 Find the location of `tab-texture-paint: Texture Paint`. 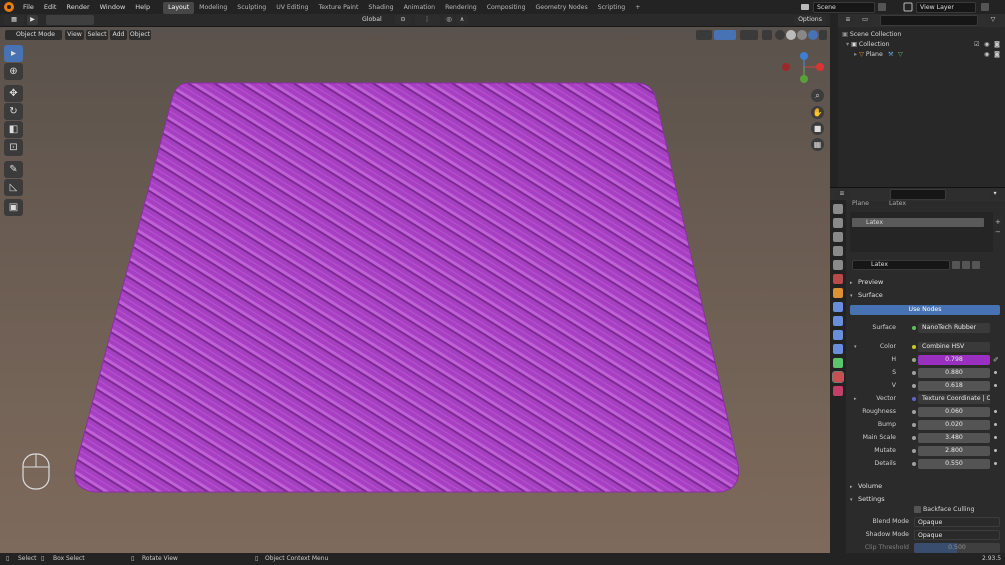

tab-texture-paint: Texture Paint is located at coordinates (338, 8).